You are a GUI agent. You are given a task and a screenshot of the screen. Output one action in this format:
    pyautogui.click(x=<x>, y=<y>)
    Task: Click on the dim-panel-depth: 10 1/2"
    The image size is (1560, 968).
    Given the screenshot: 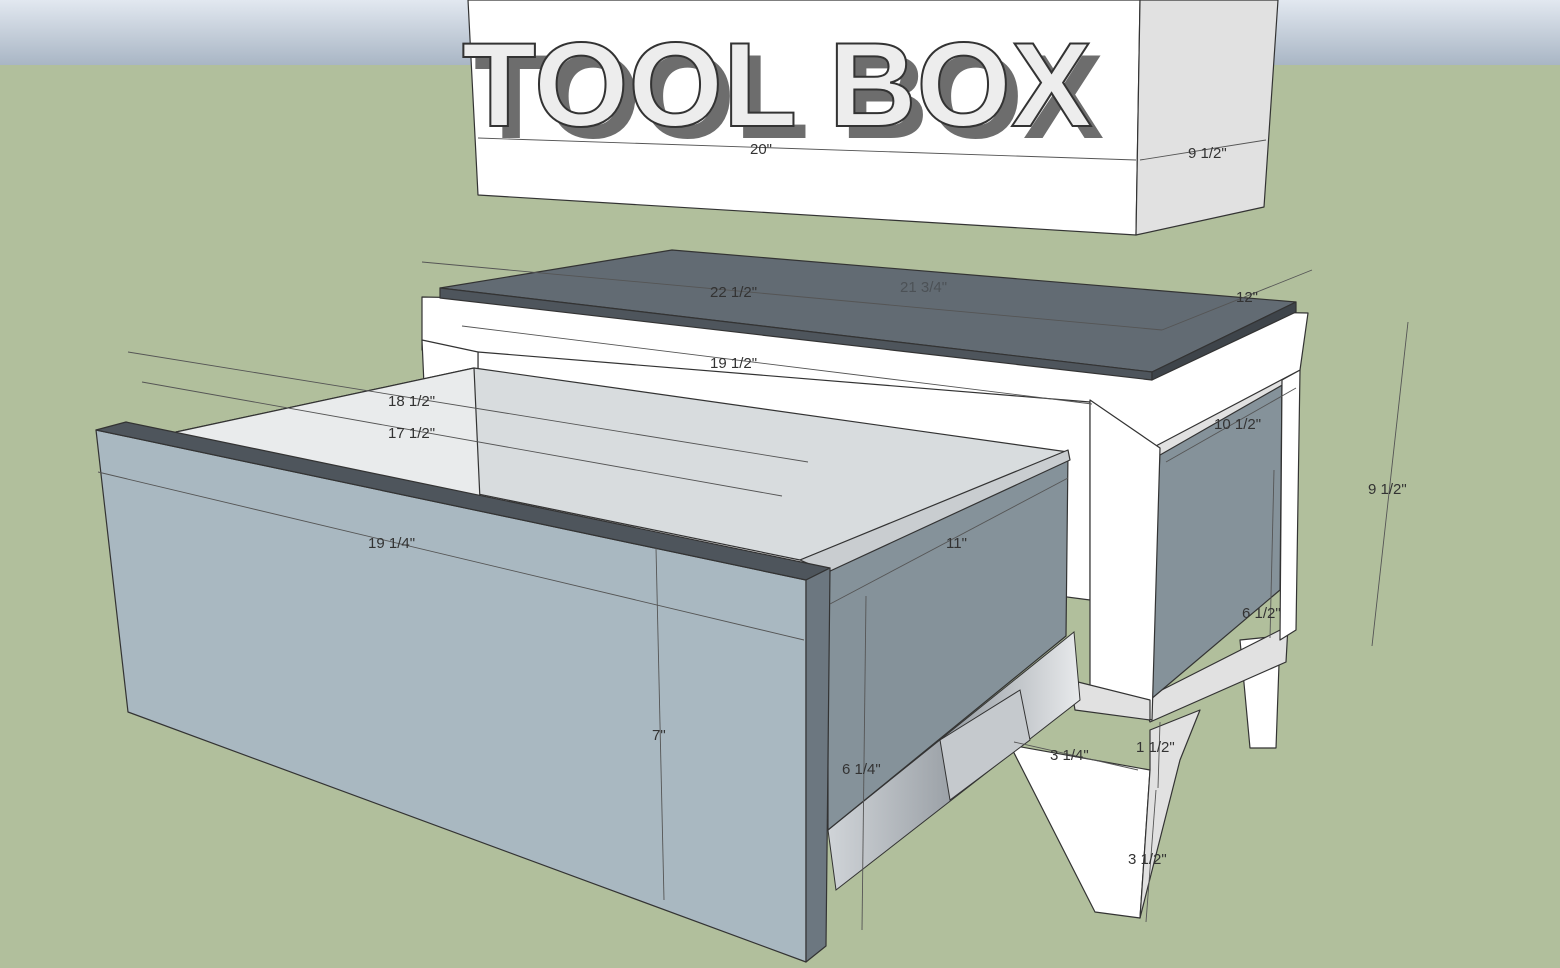 What is the action you would take?
    pyautogui.click(x=1237, y=424)
    